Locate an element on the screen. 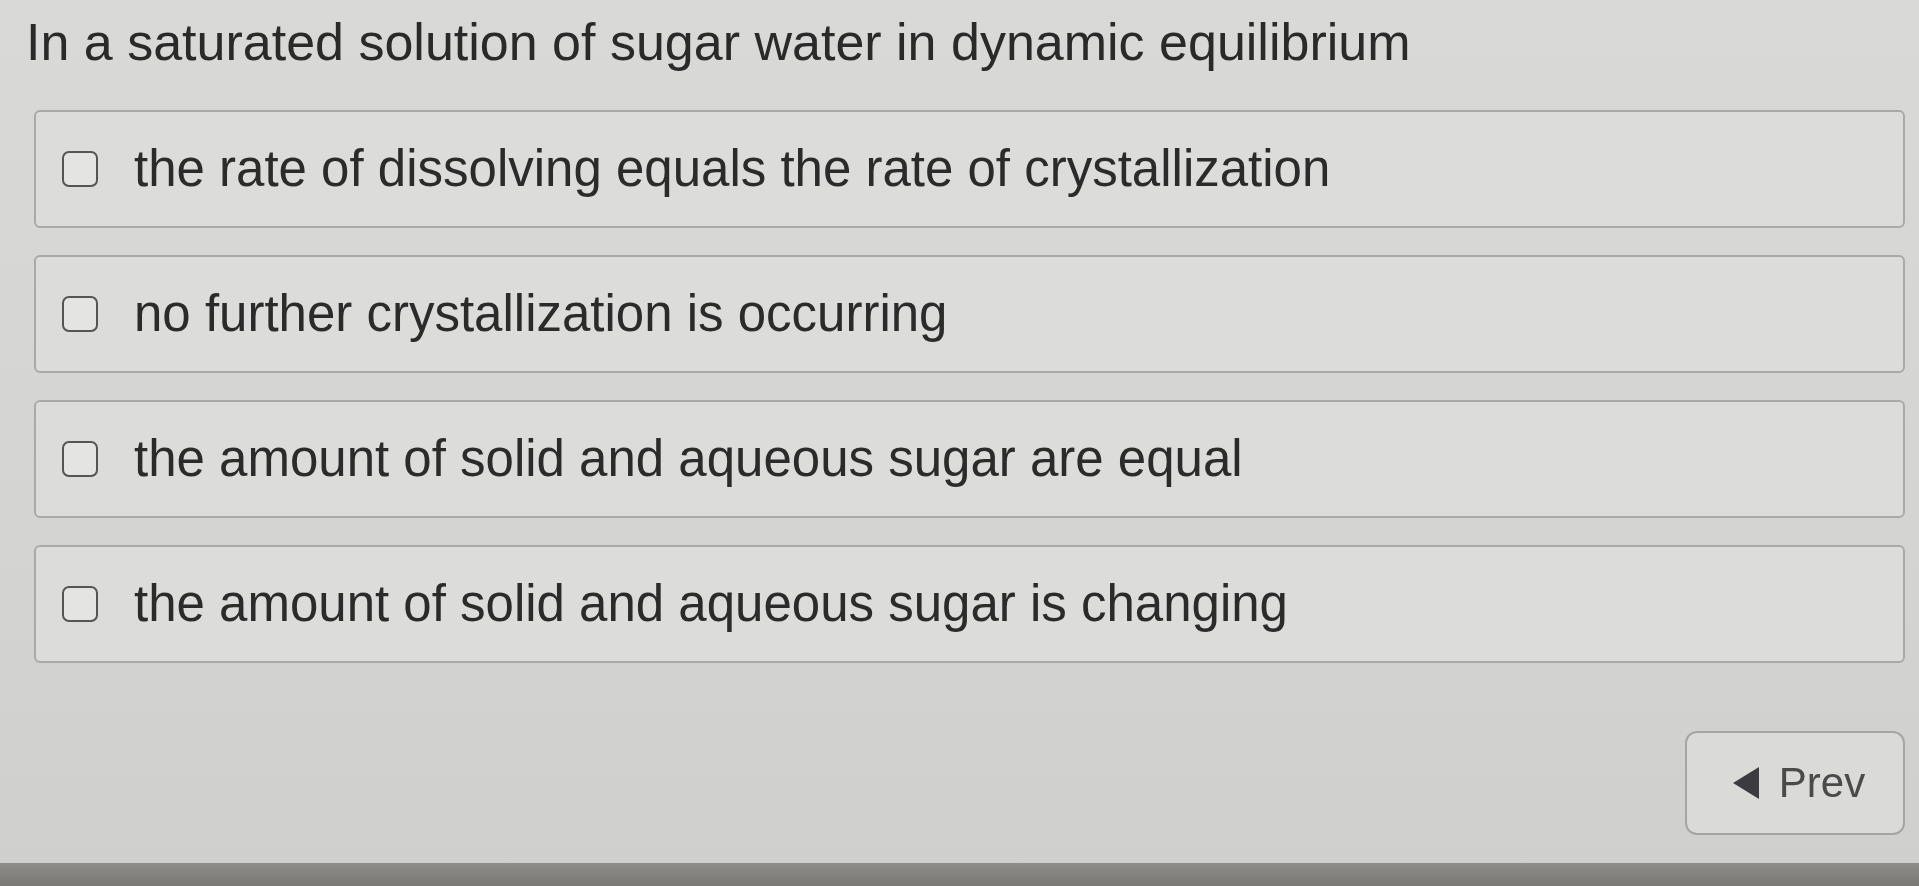  question-text: In a saturated solution of sugar water in dynamic equilibrium is located at coordinates (719, 42).